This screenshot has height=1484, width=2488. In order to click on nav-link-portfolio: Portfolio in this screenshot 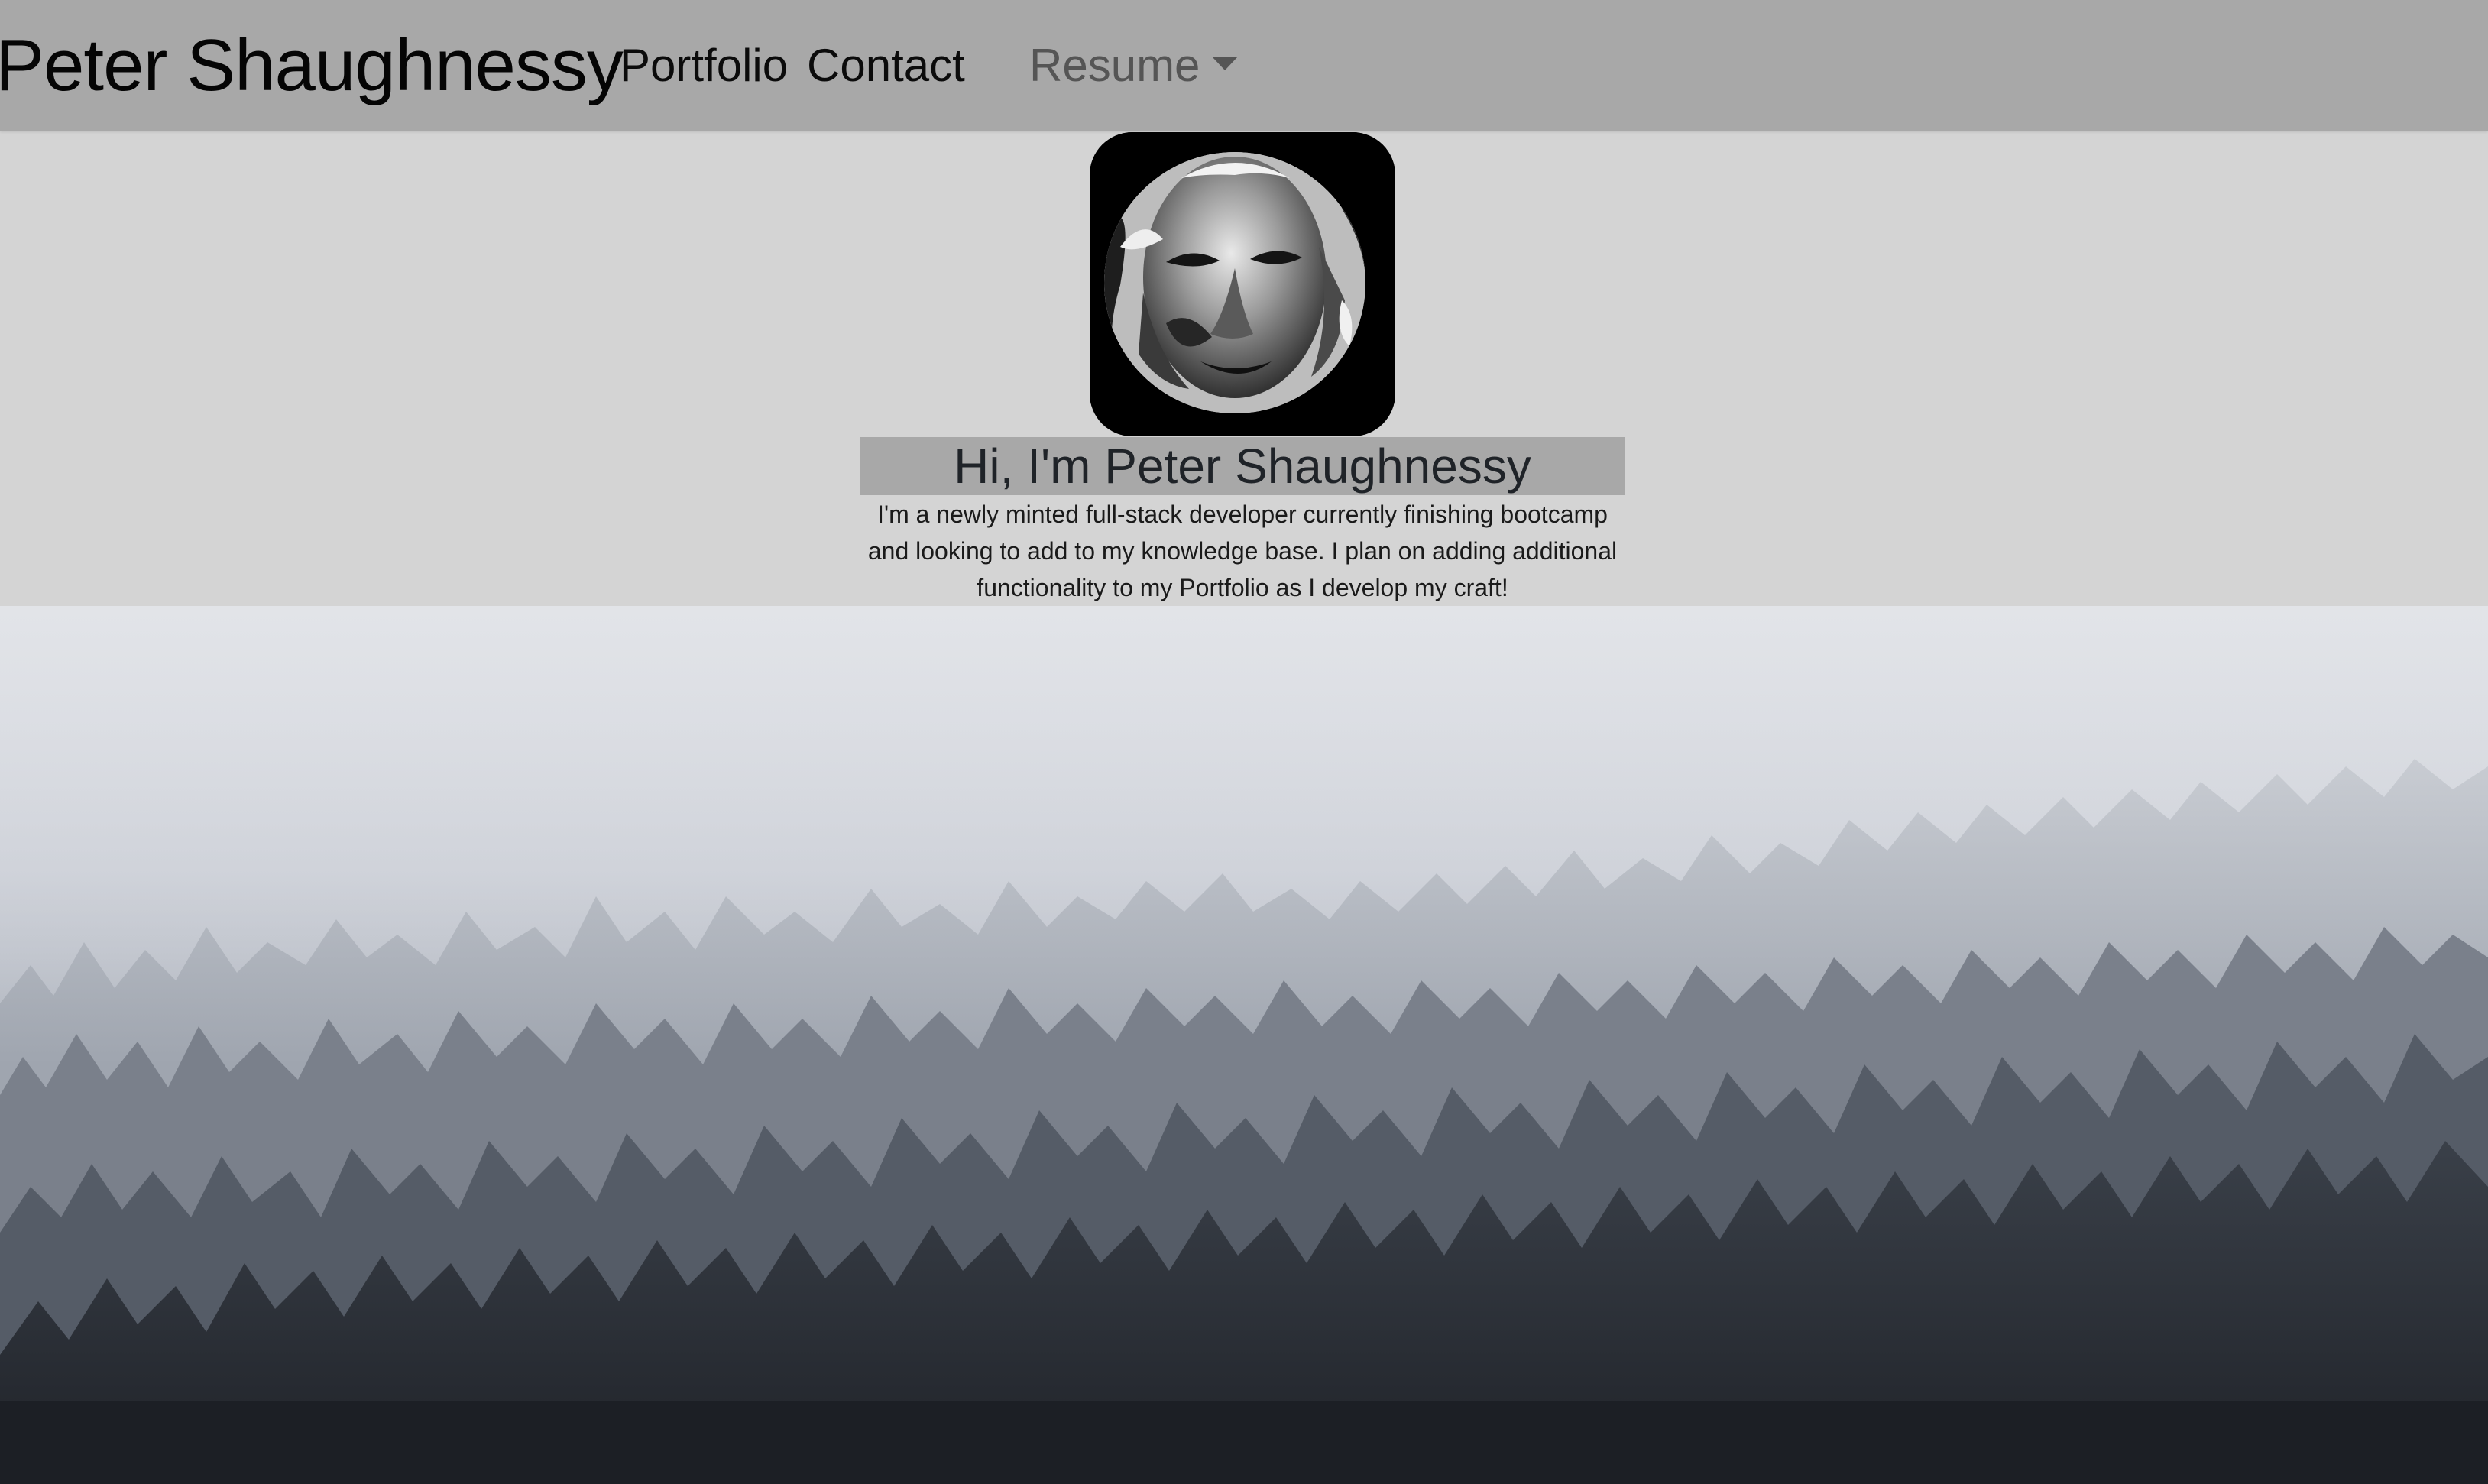, I will do `click(704, 66)`.